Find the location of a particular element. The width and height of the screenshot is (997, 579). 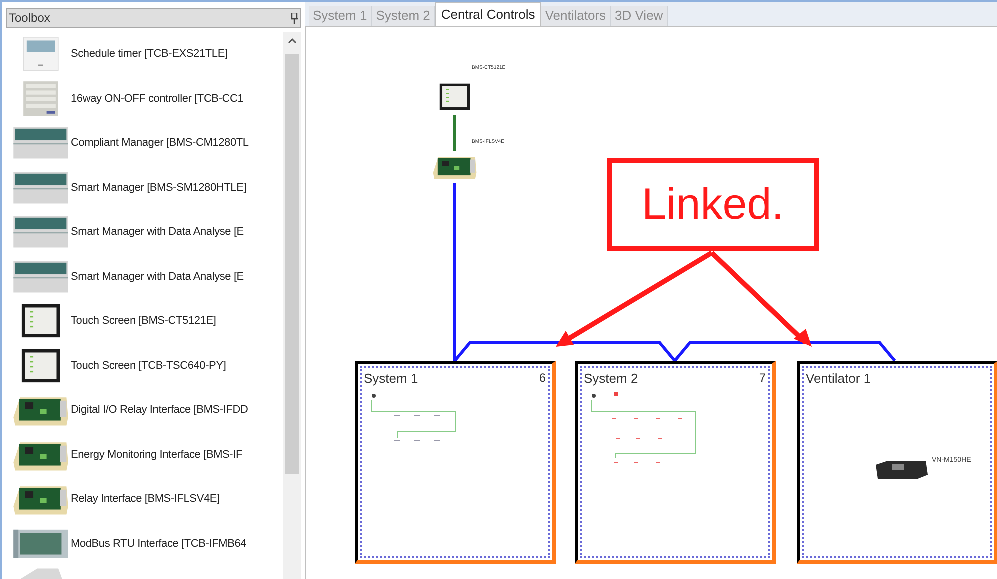

scroll-up-icon is located at coordinates (292, 41).